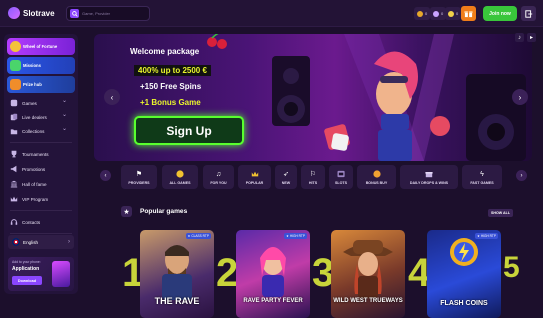 This screenshot has width=543, height=318. I want to click on category-providers: ⚑ PROVIDERS, so click(139, 177).